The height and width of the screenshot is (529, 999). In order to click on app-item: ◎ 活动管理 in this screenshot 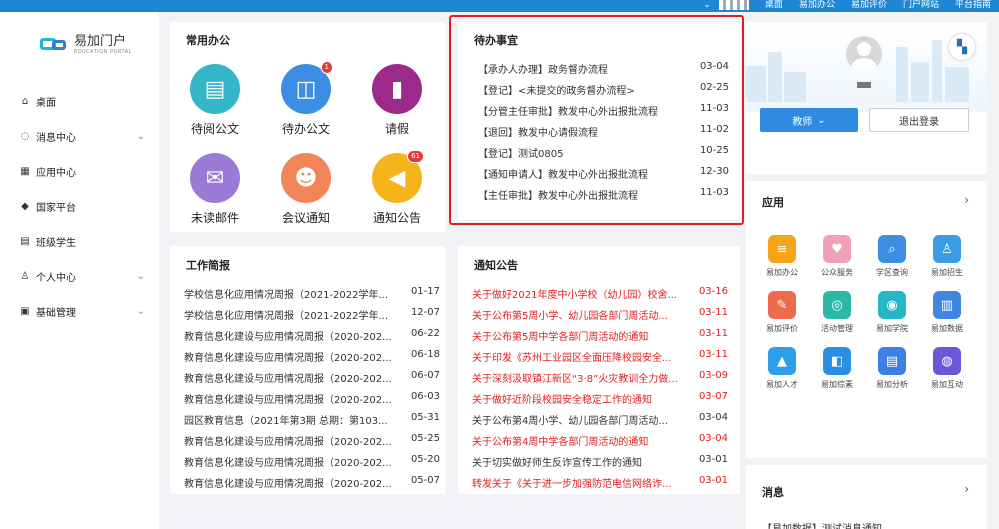, I will do `click(837, 312)`.